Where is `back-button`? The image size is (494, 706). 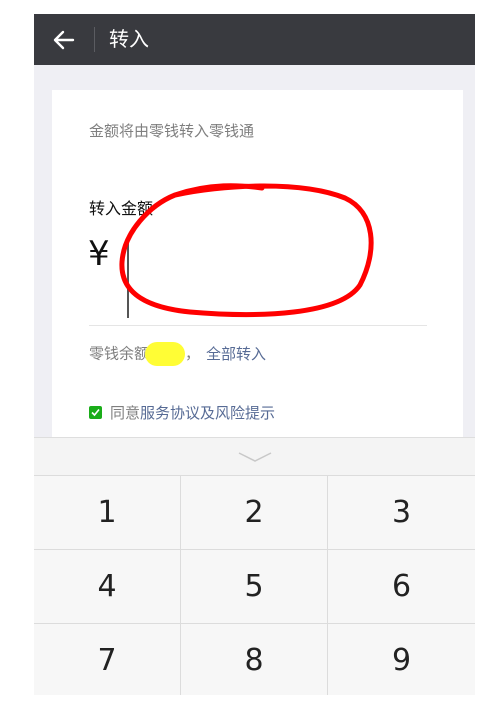
back-button is located at coordinates (64, 40).